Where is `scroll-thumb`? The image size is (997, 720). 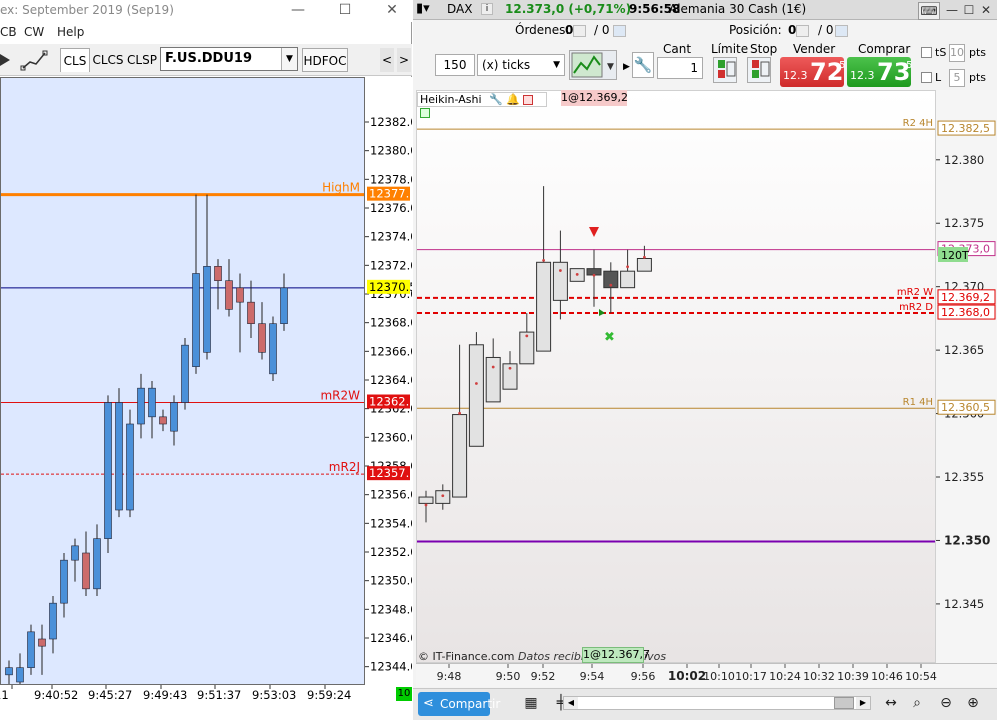
scroll-thumb is located at coordinates (844, 703).